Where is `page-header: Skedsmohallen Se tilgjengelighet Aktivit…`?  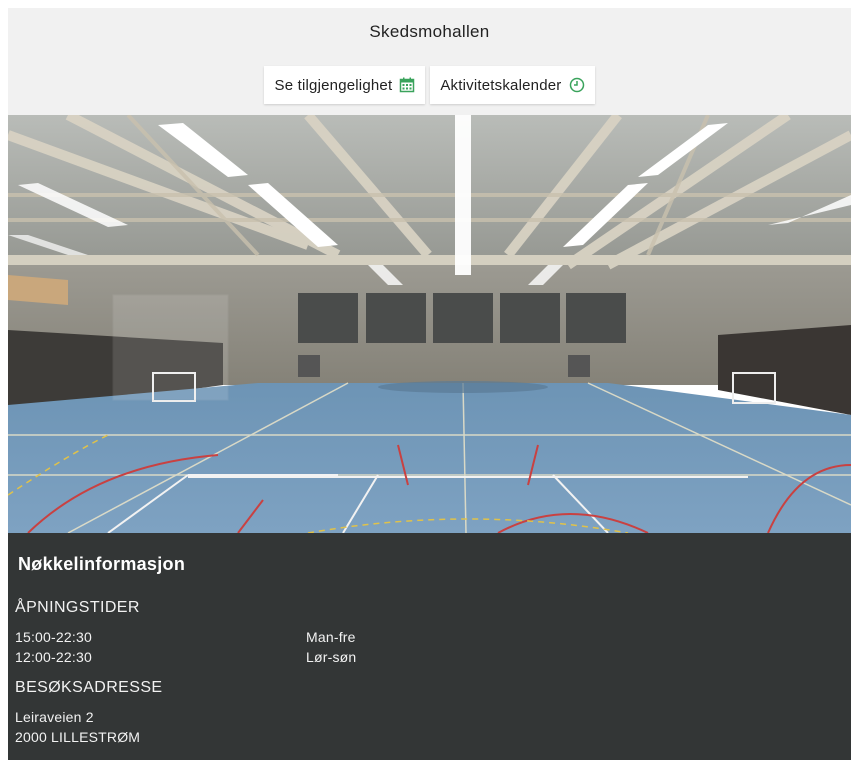 page-header: Skedsmohallen Se tilgjengelighet Aktivit… is located at coordinates (429, 61).